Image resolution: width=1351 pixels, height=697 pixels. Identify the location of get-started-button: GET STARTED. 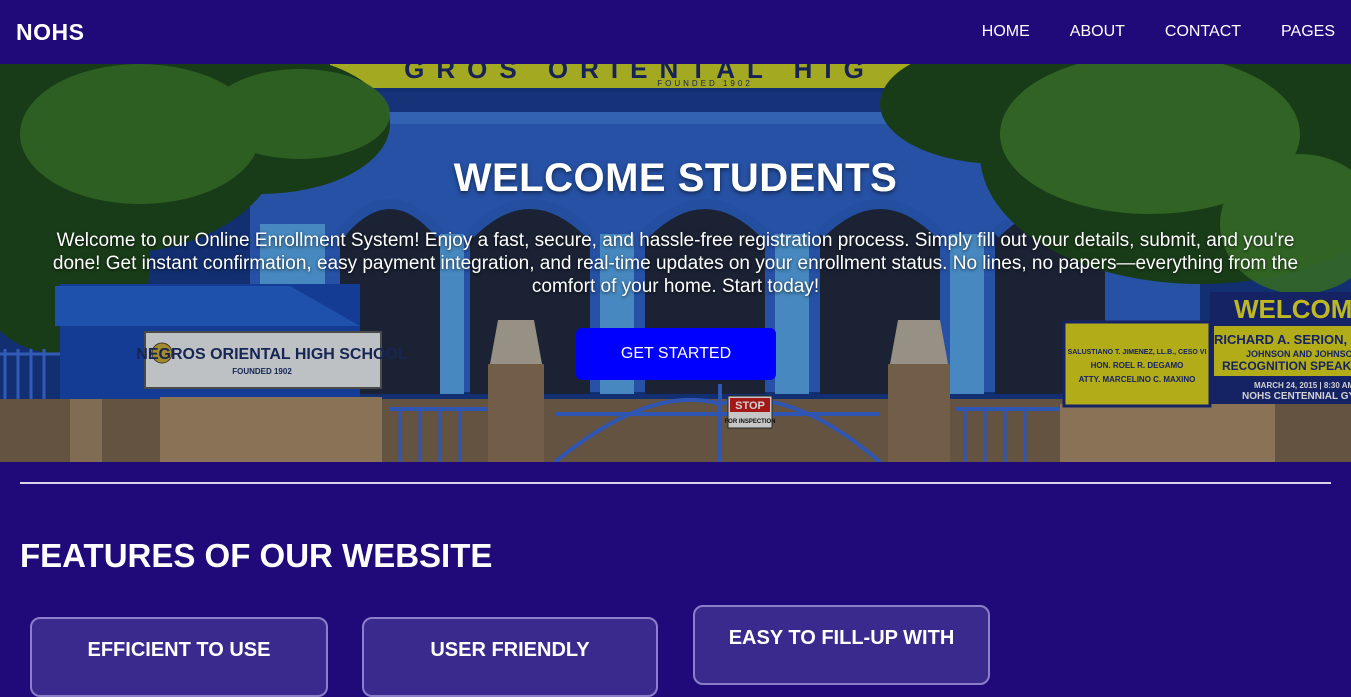
(676, 354).